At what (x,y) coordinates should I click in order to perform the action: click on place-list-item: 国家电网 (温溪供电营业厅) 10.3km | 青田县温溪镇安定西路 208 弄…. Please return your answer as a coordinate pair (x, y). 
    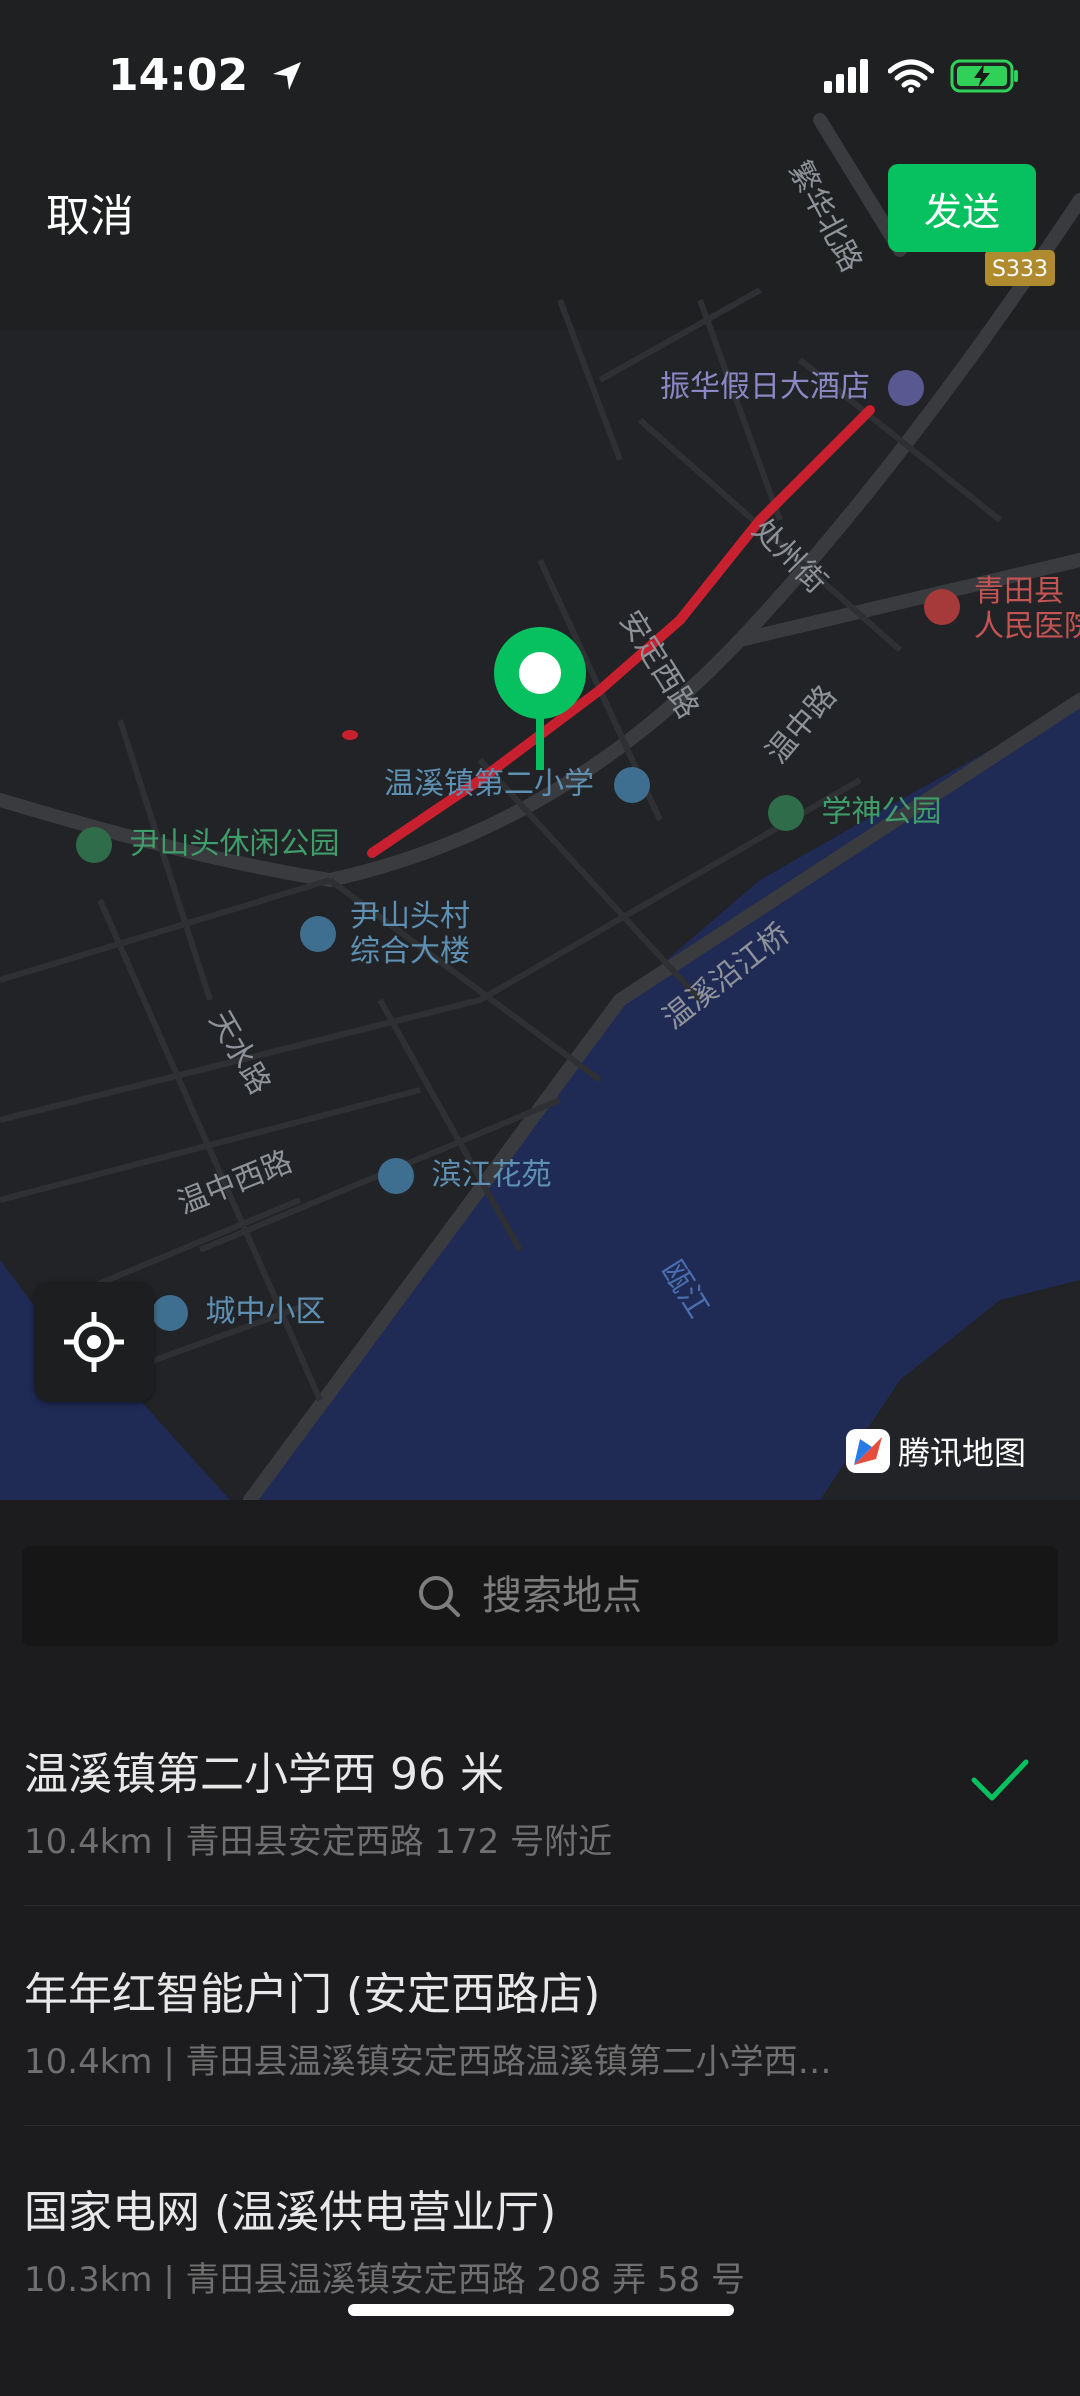
    Looking at the image, I should click on (540, 2286).